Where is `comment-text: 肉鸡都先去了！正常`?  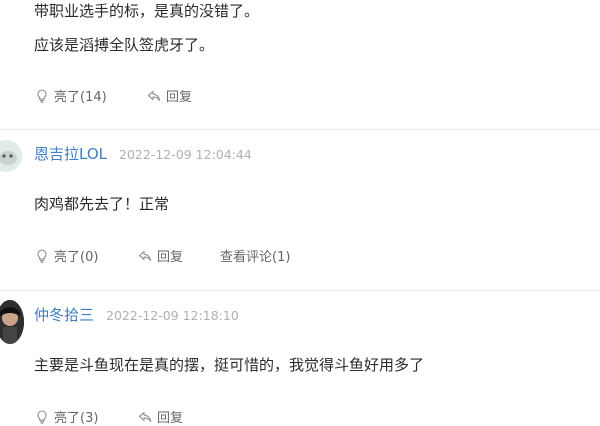 comment-text: 肉鸡都先去了！正常 is located at coordinates (102, 204).